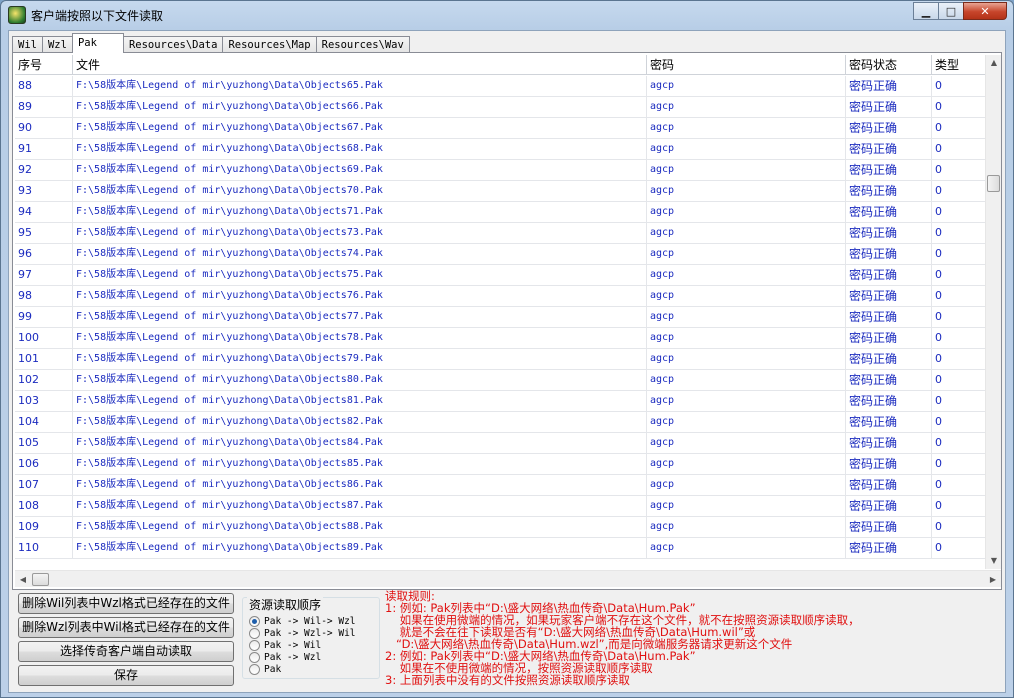  I want to click on column-header-status: 密码状态, so click(889, 65).